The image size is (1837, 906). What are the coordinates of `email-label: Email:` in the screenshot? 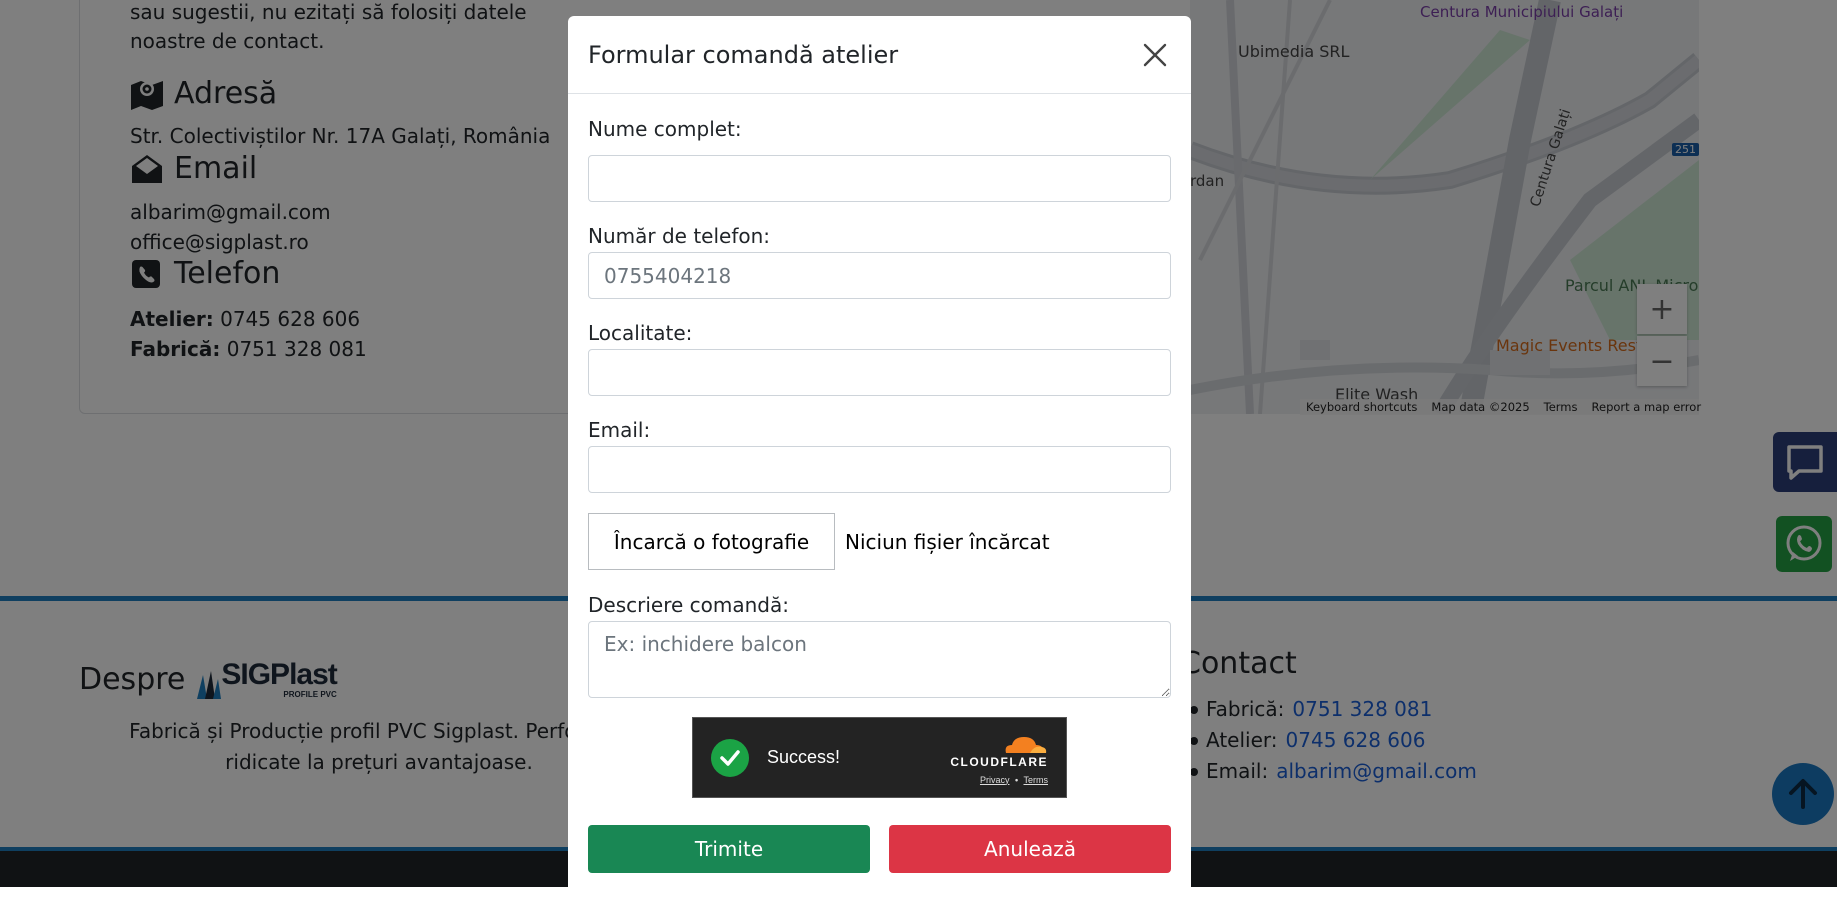 It's located at (619, 430).